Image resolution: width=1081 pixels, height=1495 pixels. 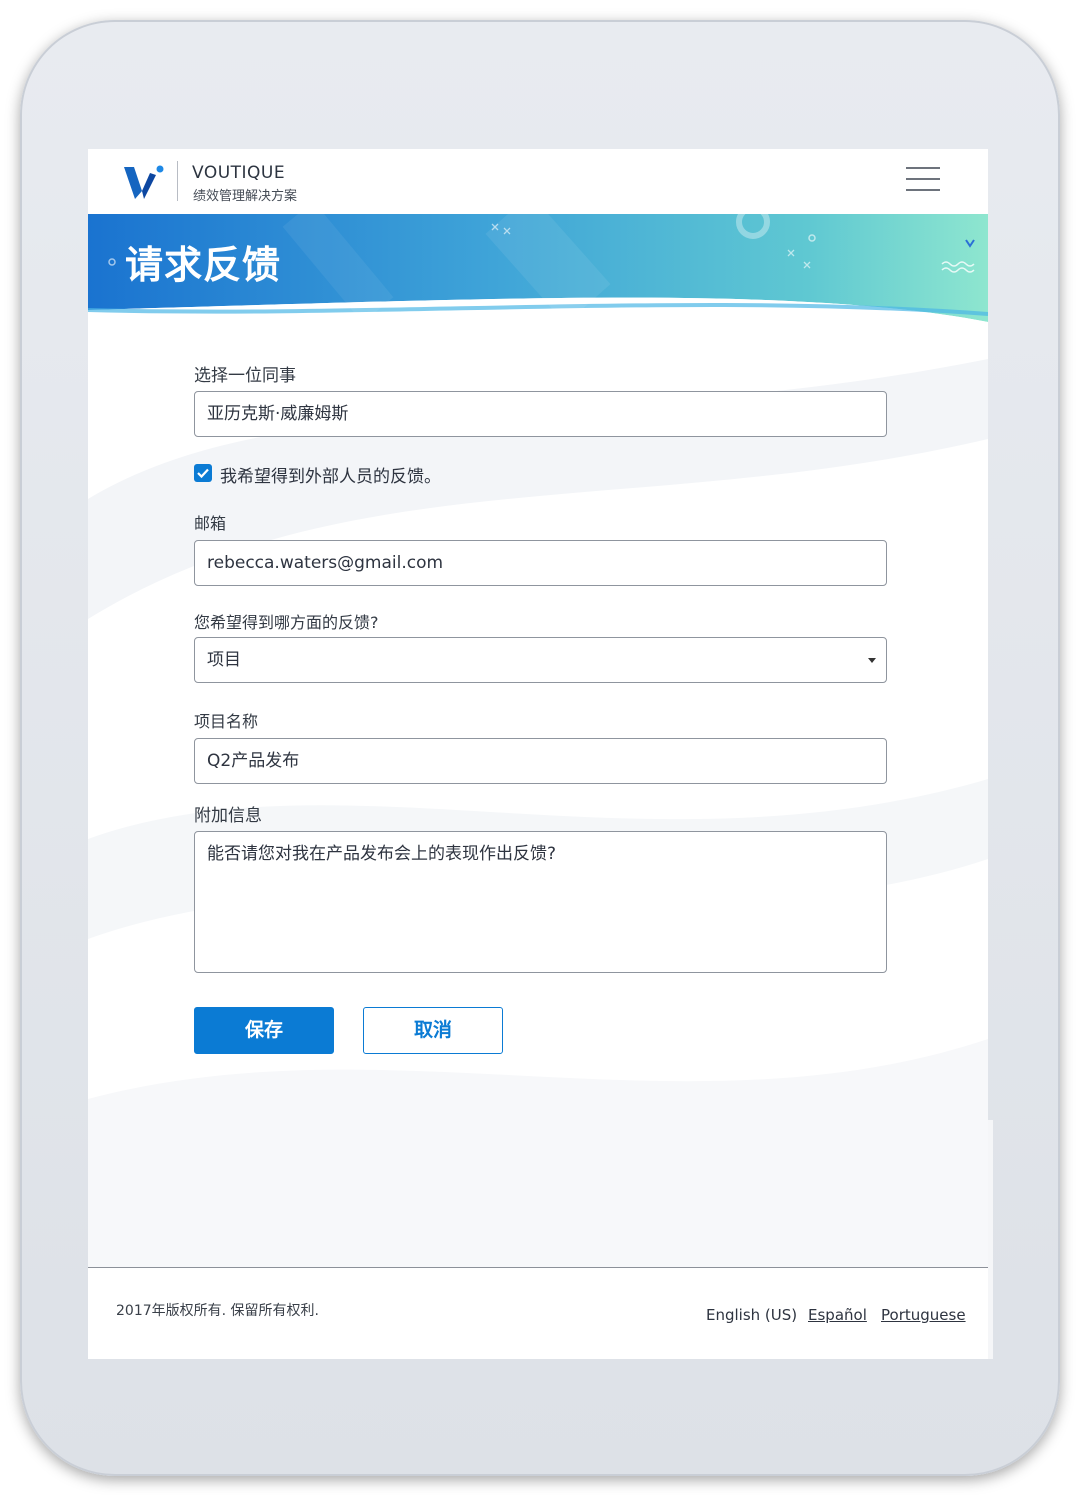 What do you see at coordinates (245, 196) in the screenshot?
I see `brand-tagline: 绩效管理解决方案` at bounding box center [245, 196].